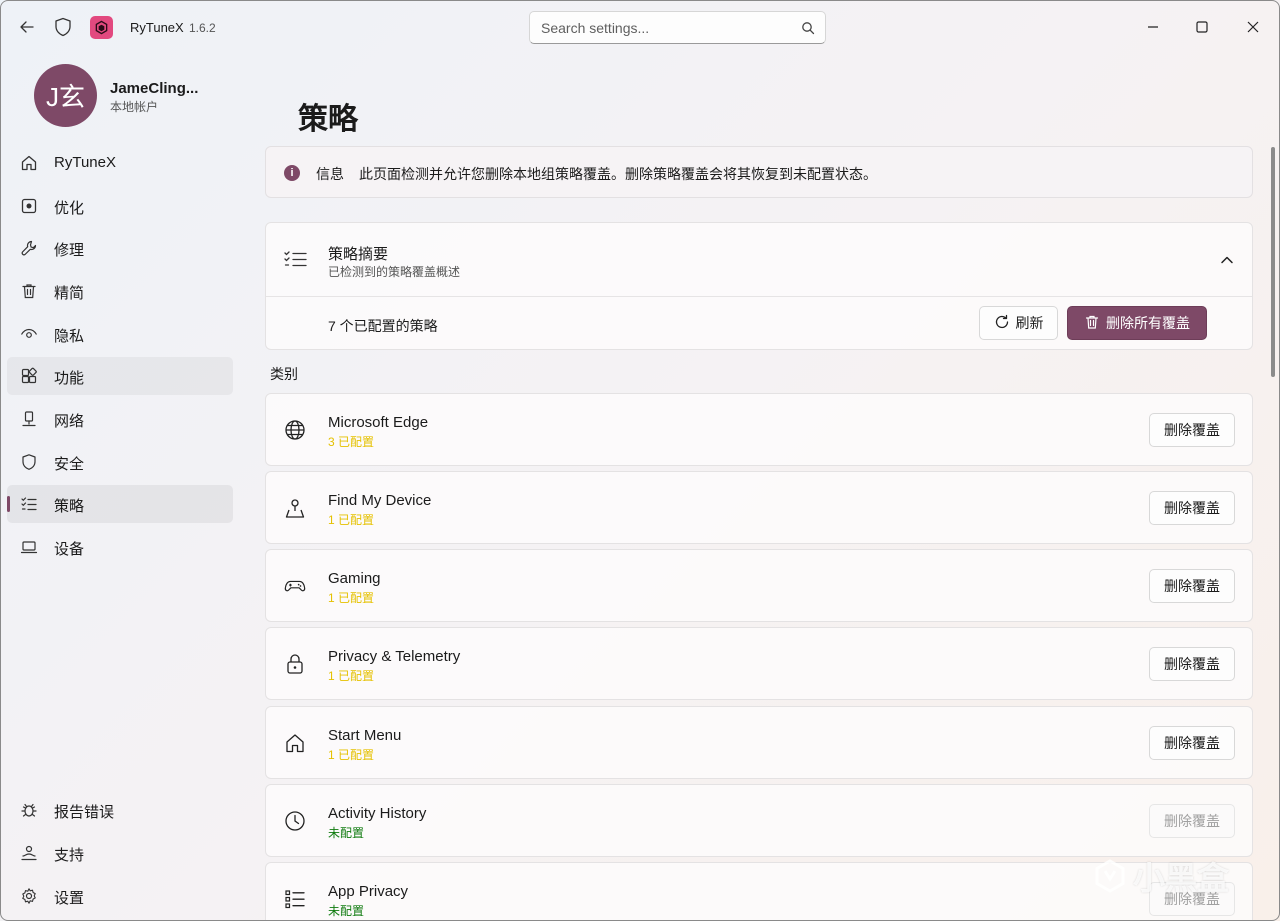  Describe the element at coordinates (759, 507) in the screenshot. I see `category-card-find-my-device: Find My Device 1 已配置 删除覆盖` at that location.